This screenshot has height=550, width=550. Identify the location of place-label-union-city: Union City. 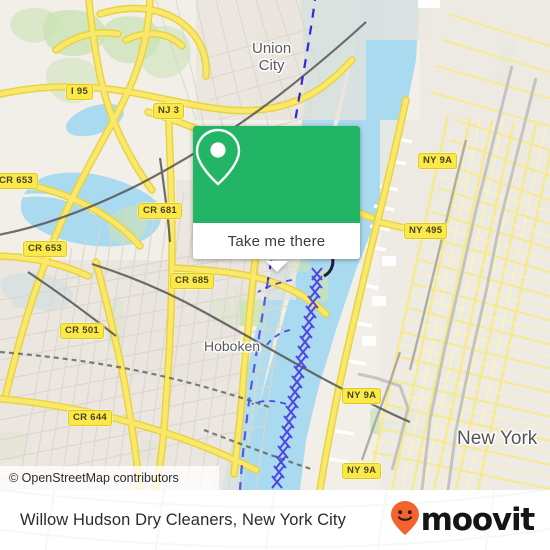
(271, 57).